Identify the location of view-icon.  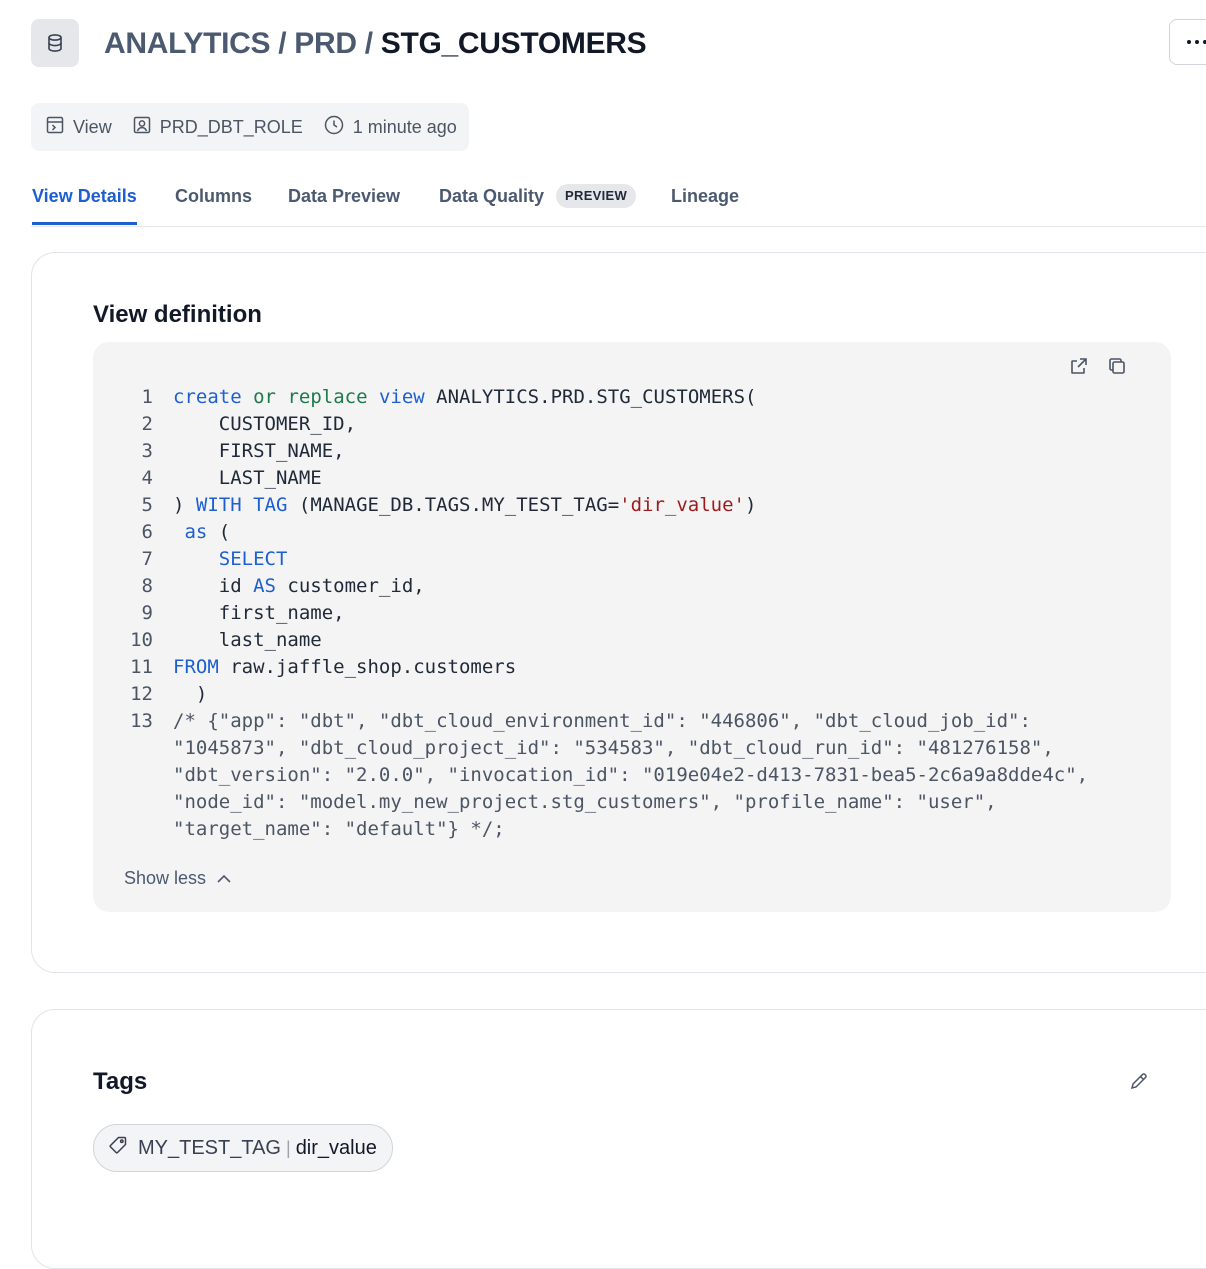
(59, 127).